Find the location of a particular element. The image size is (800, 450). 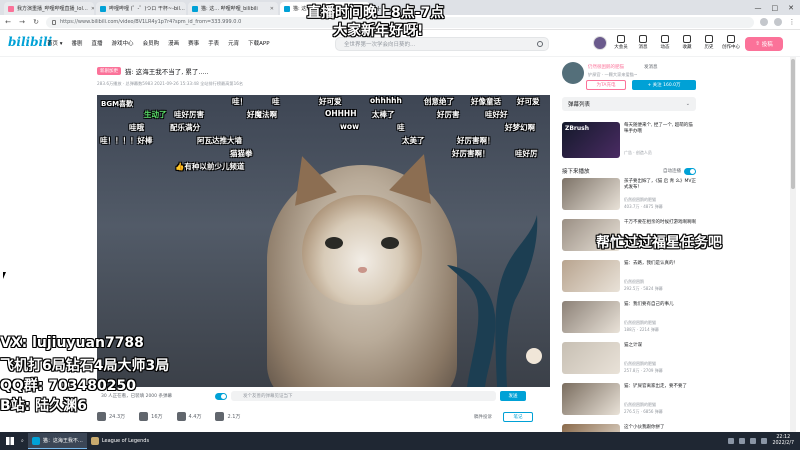

network-icon is located at coordinates (764, 441).